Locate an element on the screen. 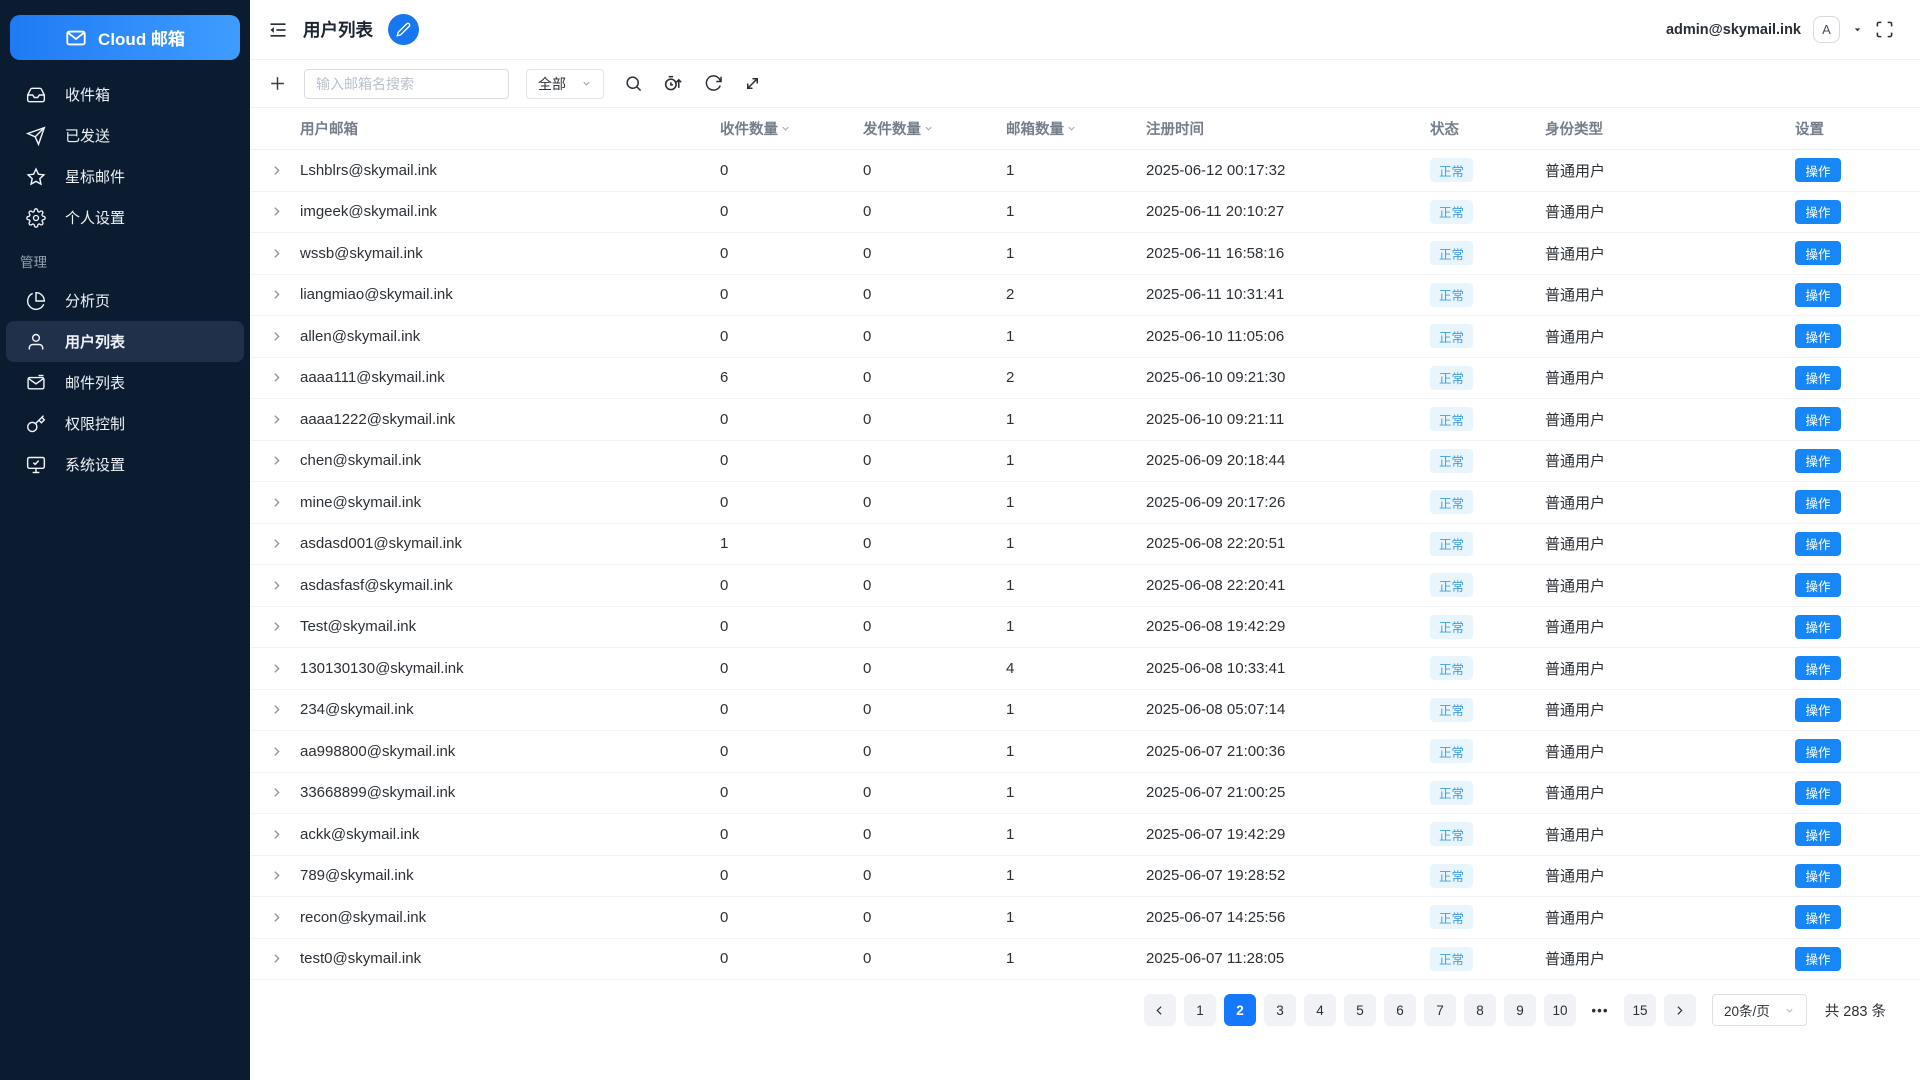 This screenshot has height=1080, width=1920. edit-title-button is located at coordinates (403, 29).